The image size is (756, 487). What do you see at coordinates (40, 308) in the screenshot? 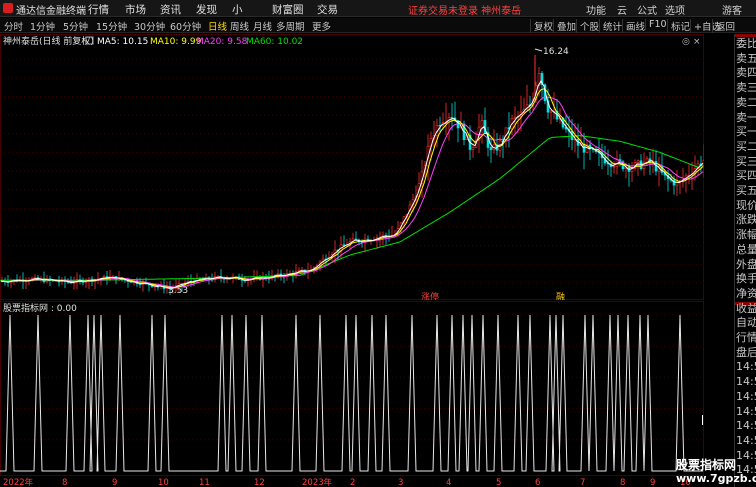
I see `indicator-title: 股票指标网 : 0.00` at bounding box center [40, 308].